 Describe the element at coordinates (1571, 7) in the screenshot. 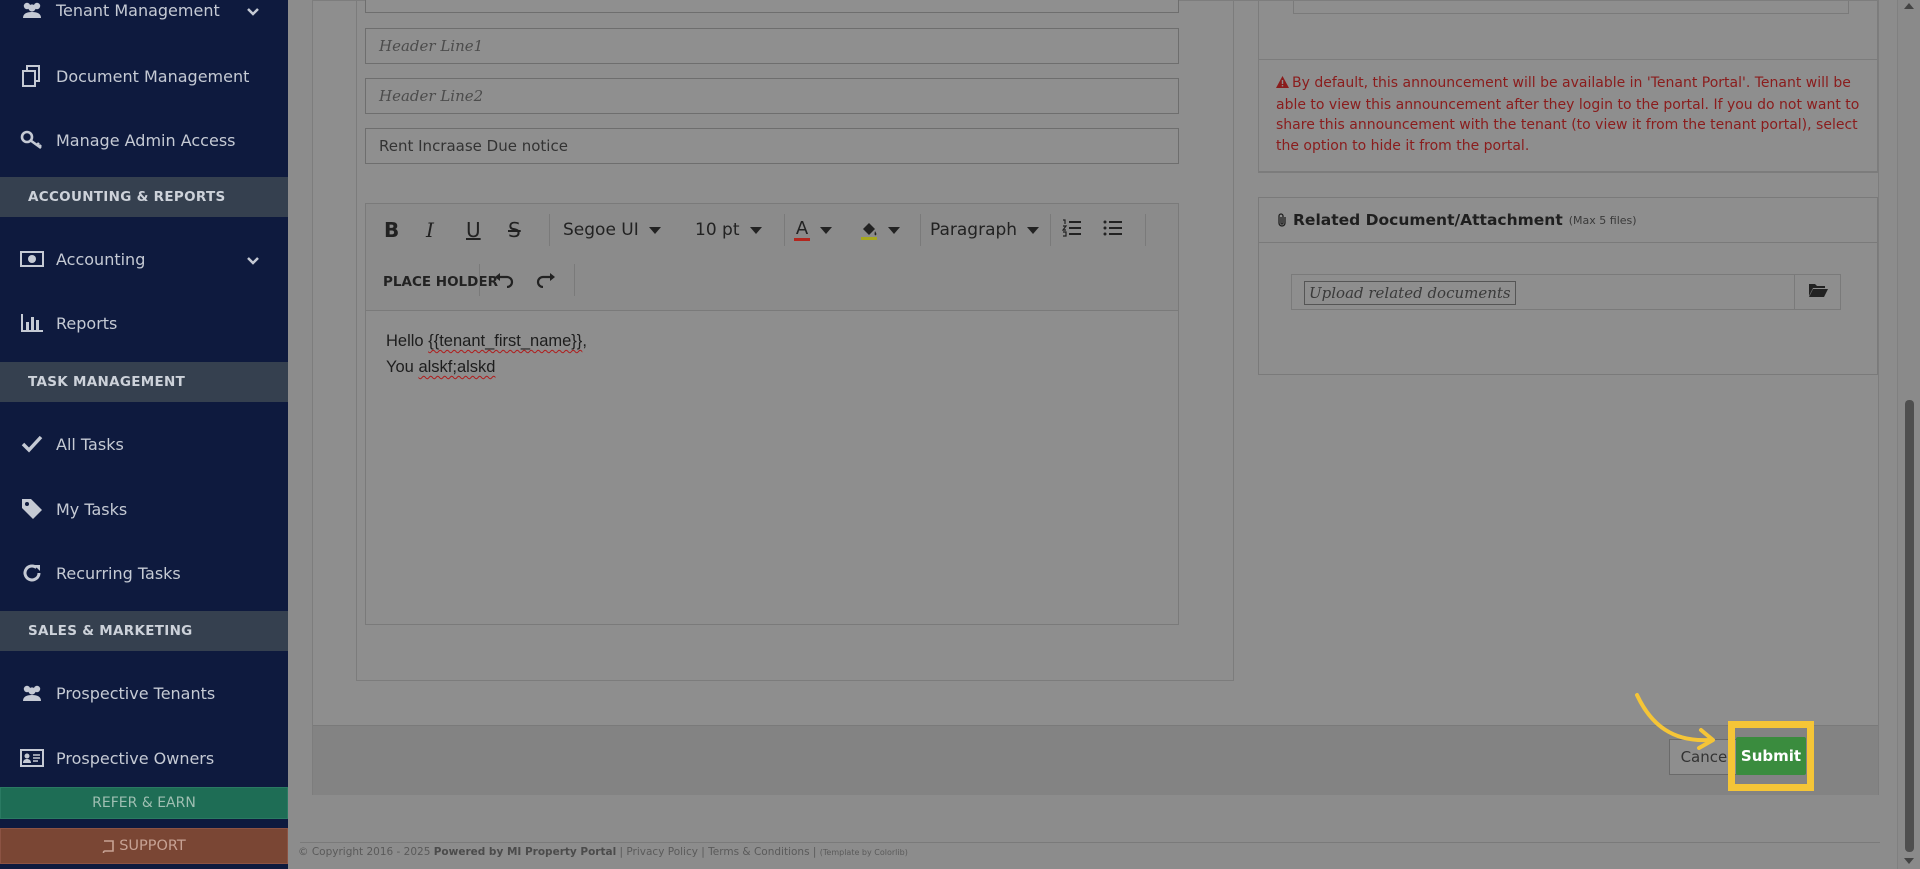

I see `top-right-field-partial` at that location.